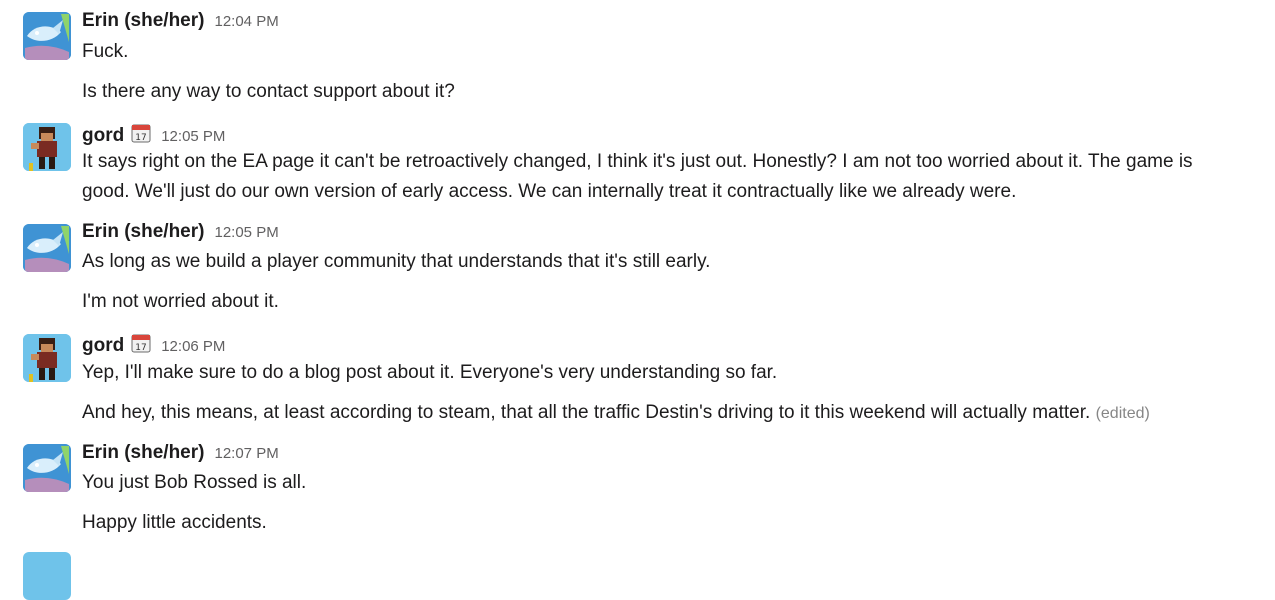  Describe the element at coordinates (246, 453) in the screenshot. I see `timestamp: 12:07 PM` at that location.